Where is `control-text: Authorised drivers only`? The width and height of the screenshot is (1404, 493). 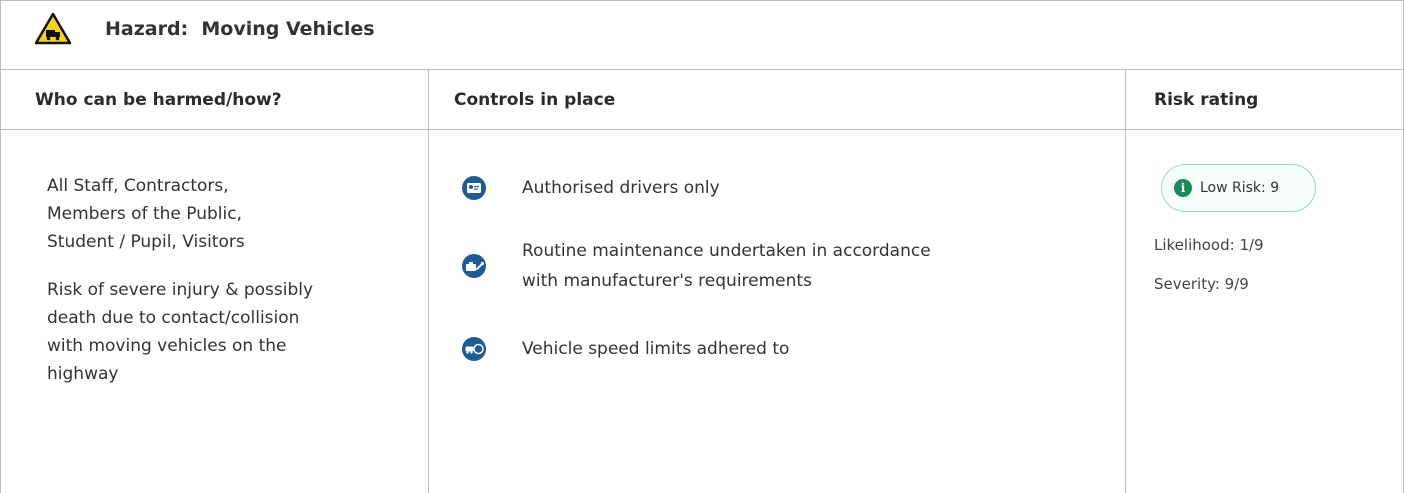 control-text: Authorised drivers only is located at coordinates (802, 188).